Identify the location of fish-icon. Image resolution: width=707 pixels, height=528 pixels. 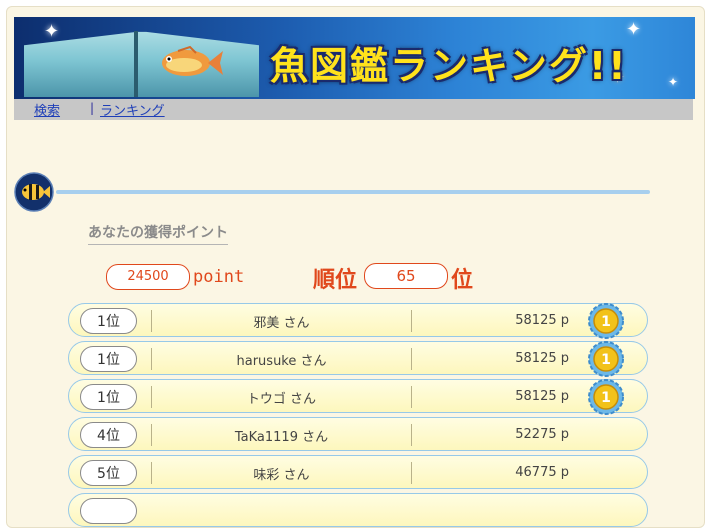
(192, 60).